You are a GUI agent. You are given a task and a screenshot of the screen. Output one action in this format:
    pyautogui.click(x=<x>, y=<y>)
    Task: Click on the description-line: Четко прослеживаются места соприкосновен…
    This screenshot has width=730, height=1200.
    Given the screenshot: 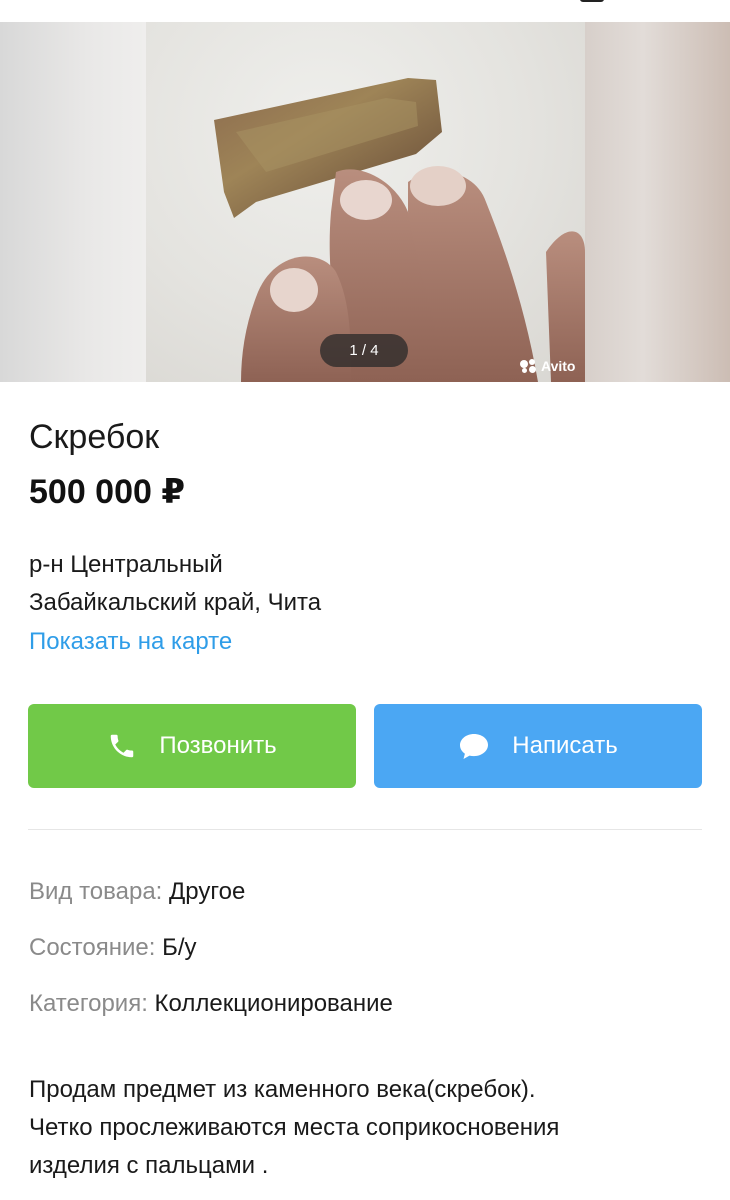 What is the action you would take?
    pyautogui.click(x=294, y=1127)
    